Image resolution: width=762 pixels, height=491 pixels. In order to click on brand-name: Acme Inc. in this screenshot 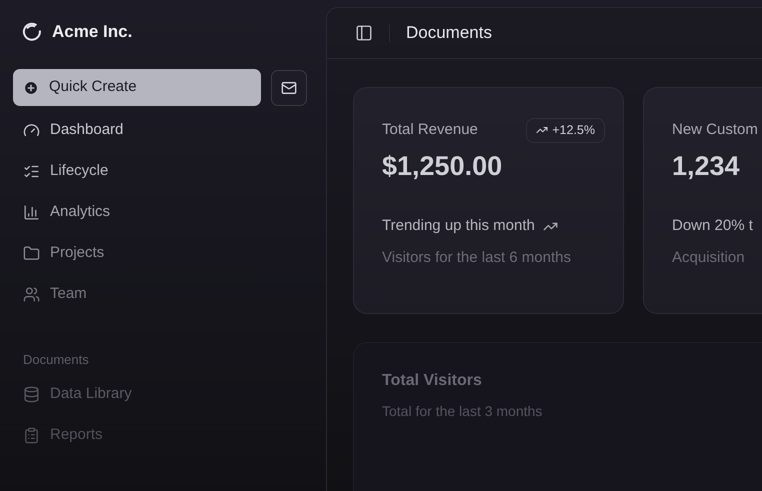, I will do `click(92, 32)`.